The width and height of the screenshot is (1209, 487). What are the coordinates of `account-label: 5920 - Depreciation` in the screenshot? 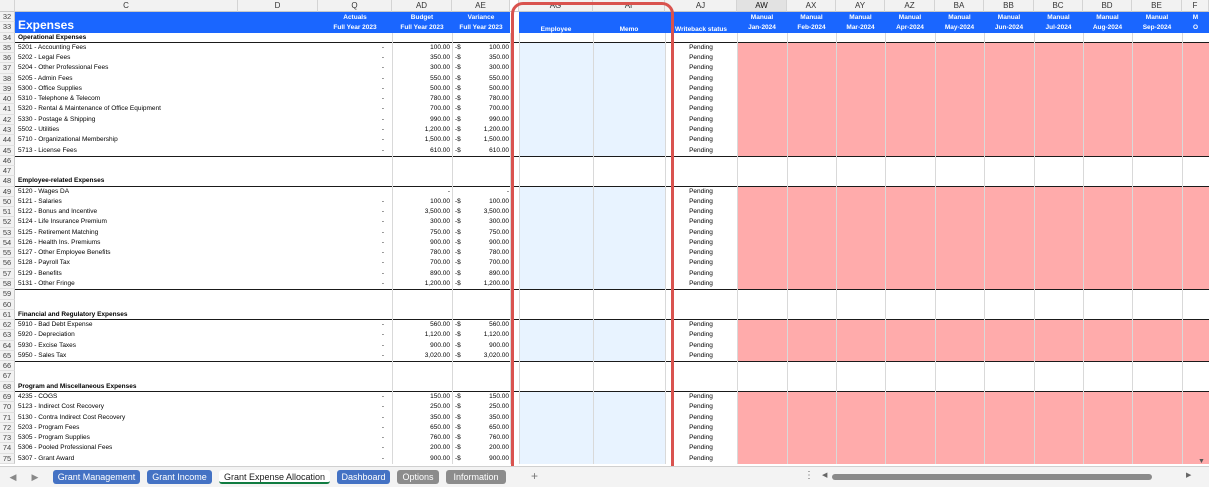 It's located at (129, 335).